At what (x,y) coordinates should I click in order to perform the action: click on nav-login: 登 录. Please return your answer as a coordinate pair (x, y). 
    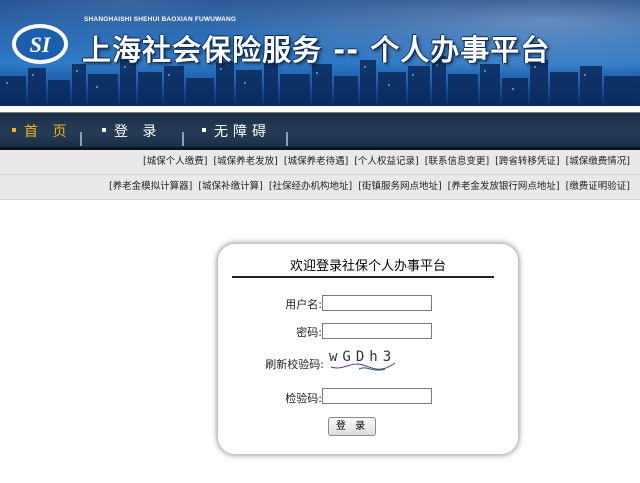
    Looking at the image, I should click on (131, 132).